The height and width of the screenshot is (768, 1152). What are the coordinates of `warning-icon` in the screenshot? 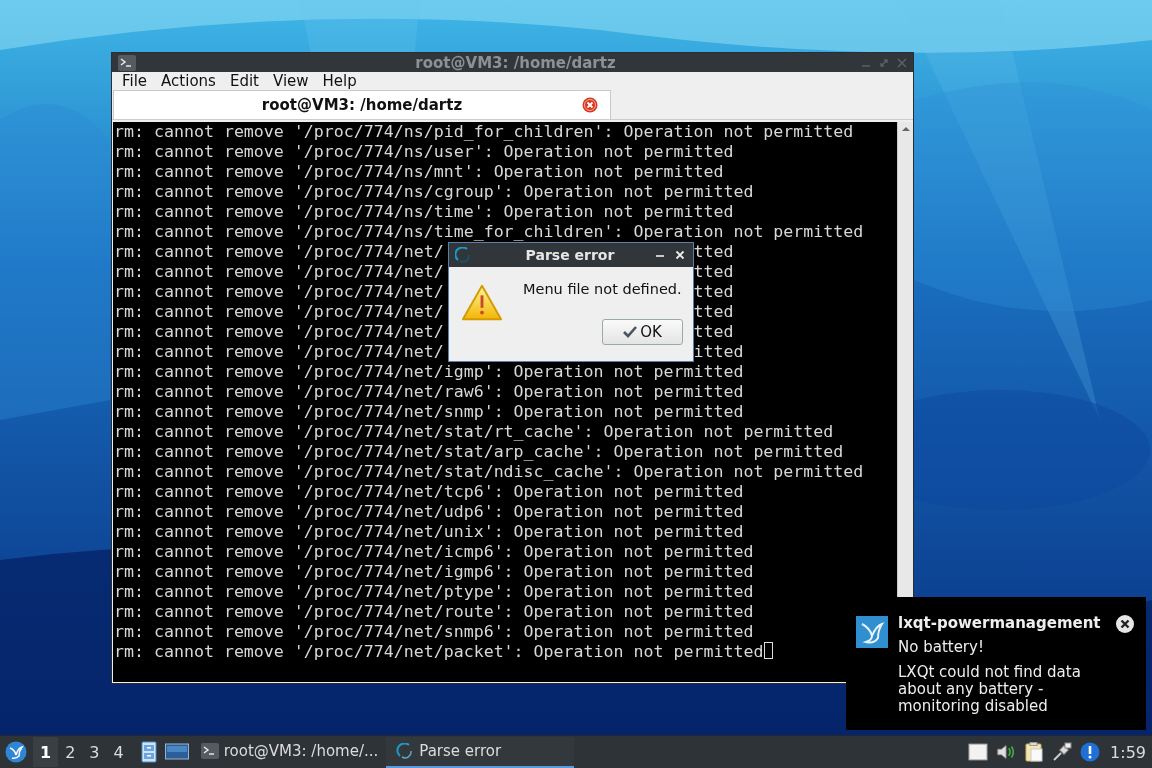 It's located at (482, 303).